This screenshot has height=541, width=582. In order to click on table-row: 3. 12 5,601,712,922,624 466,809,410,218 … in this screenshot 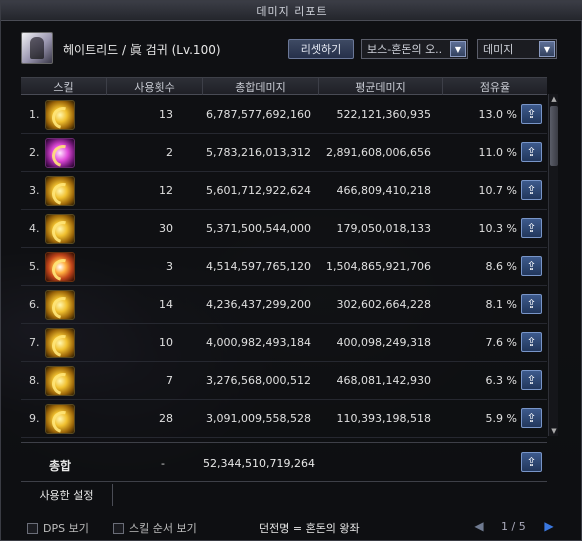, I will do `click(284, 191)`.